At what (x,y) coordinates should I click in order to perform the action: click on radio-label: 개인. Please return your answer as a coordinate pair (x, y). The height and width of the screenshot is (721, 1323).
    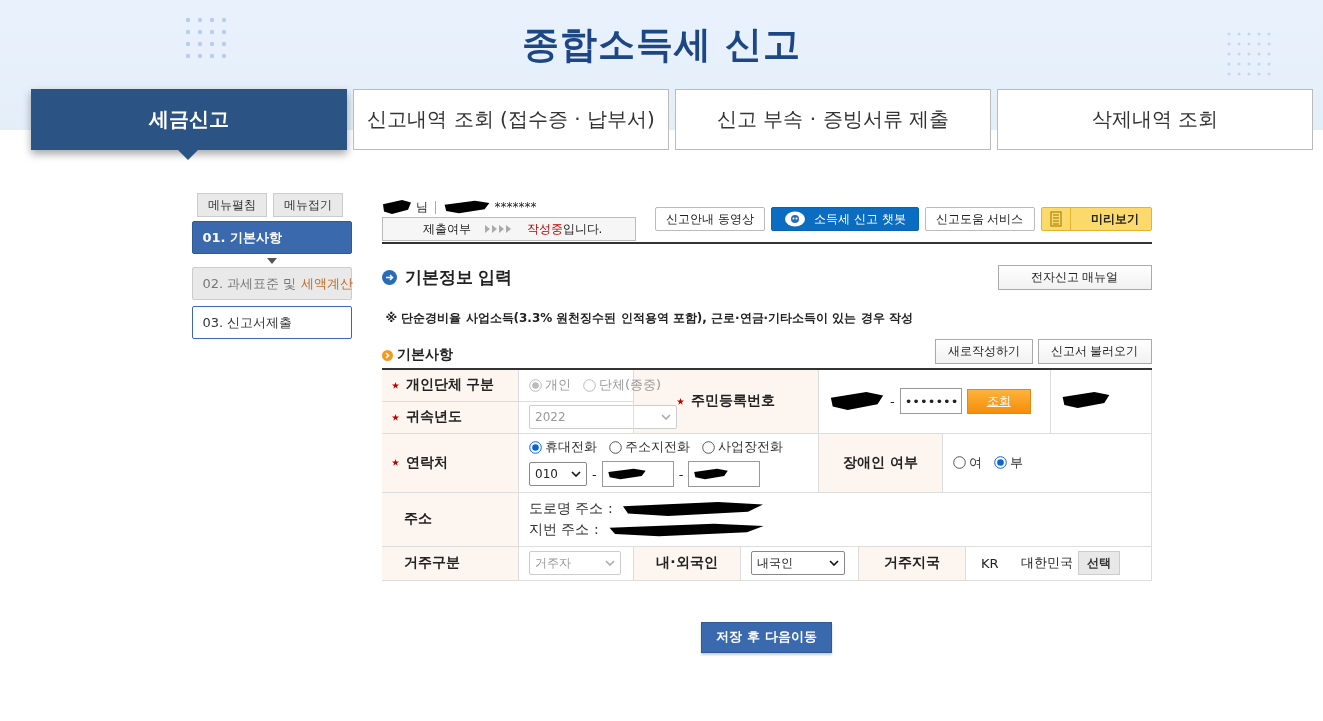
    Looking at the image, I should click on (558, 385).